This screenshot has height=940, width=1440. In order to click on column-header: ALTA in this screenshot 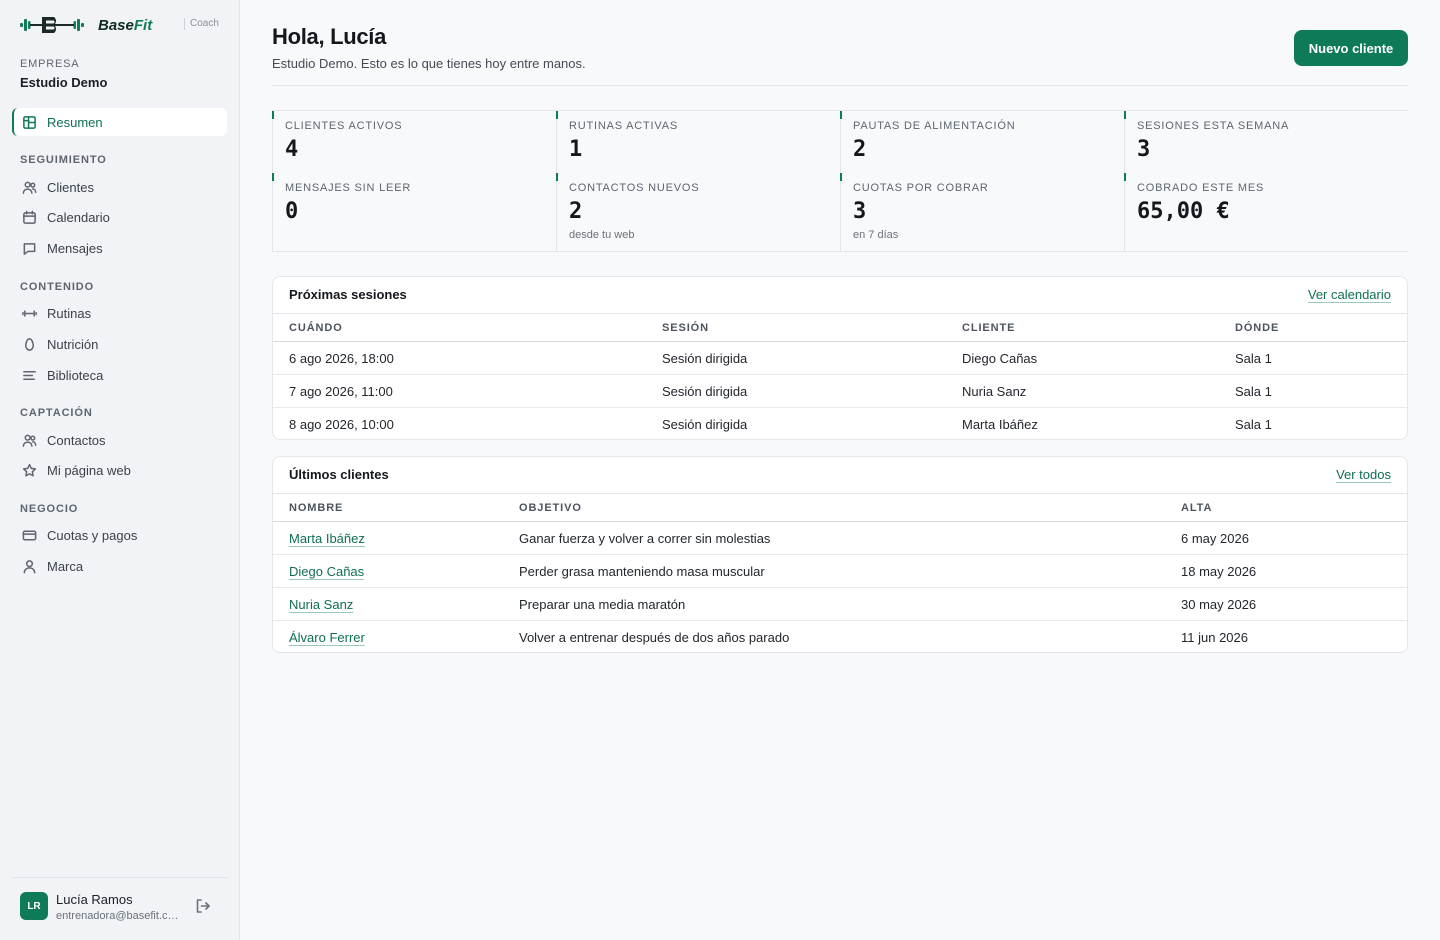, I will do `click(1196, 508)`.